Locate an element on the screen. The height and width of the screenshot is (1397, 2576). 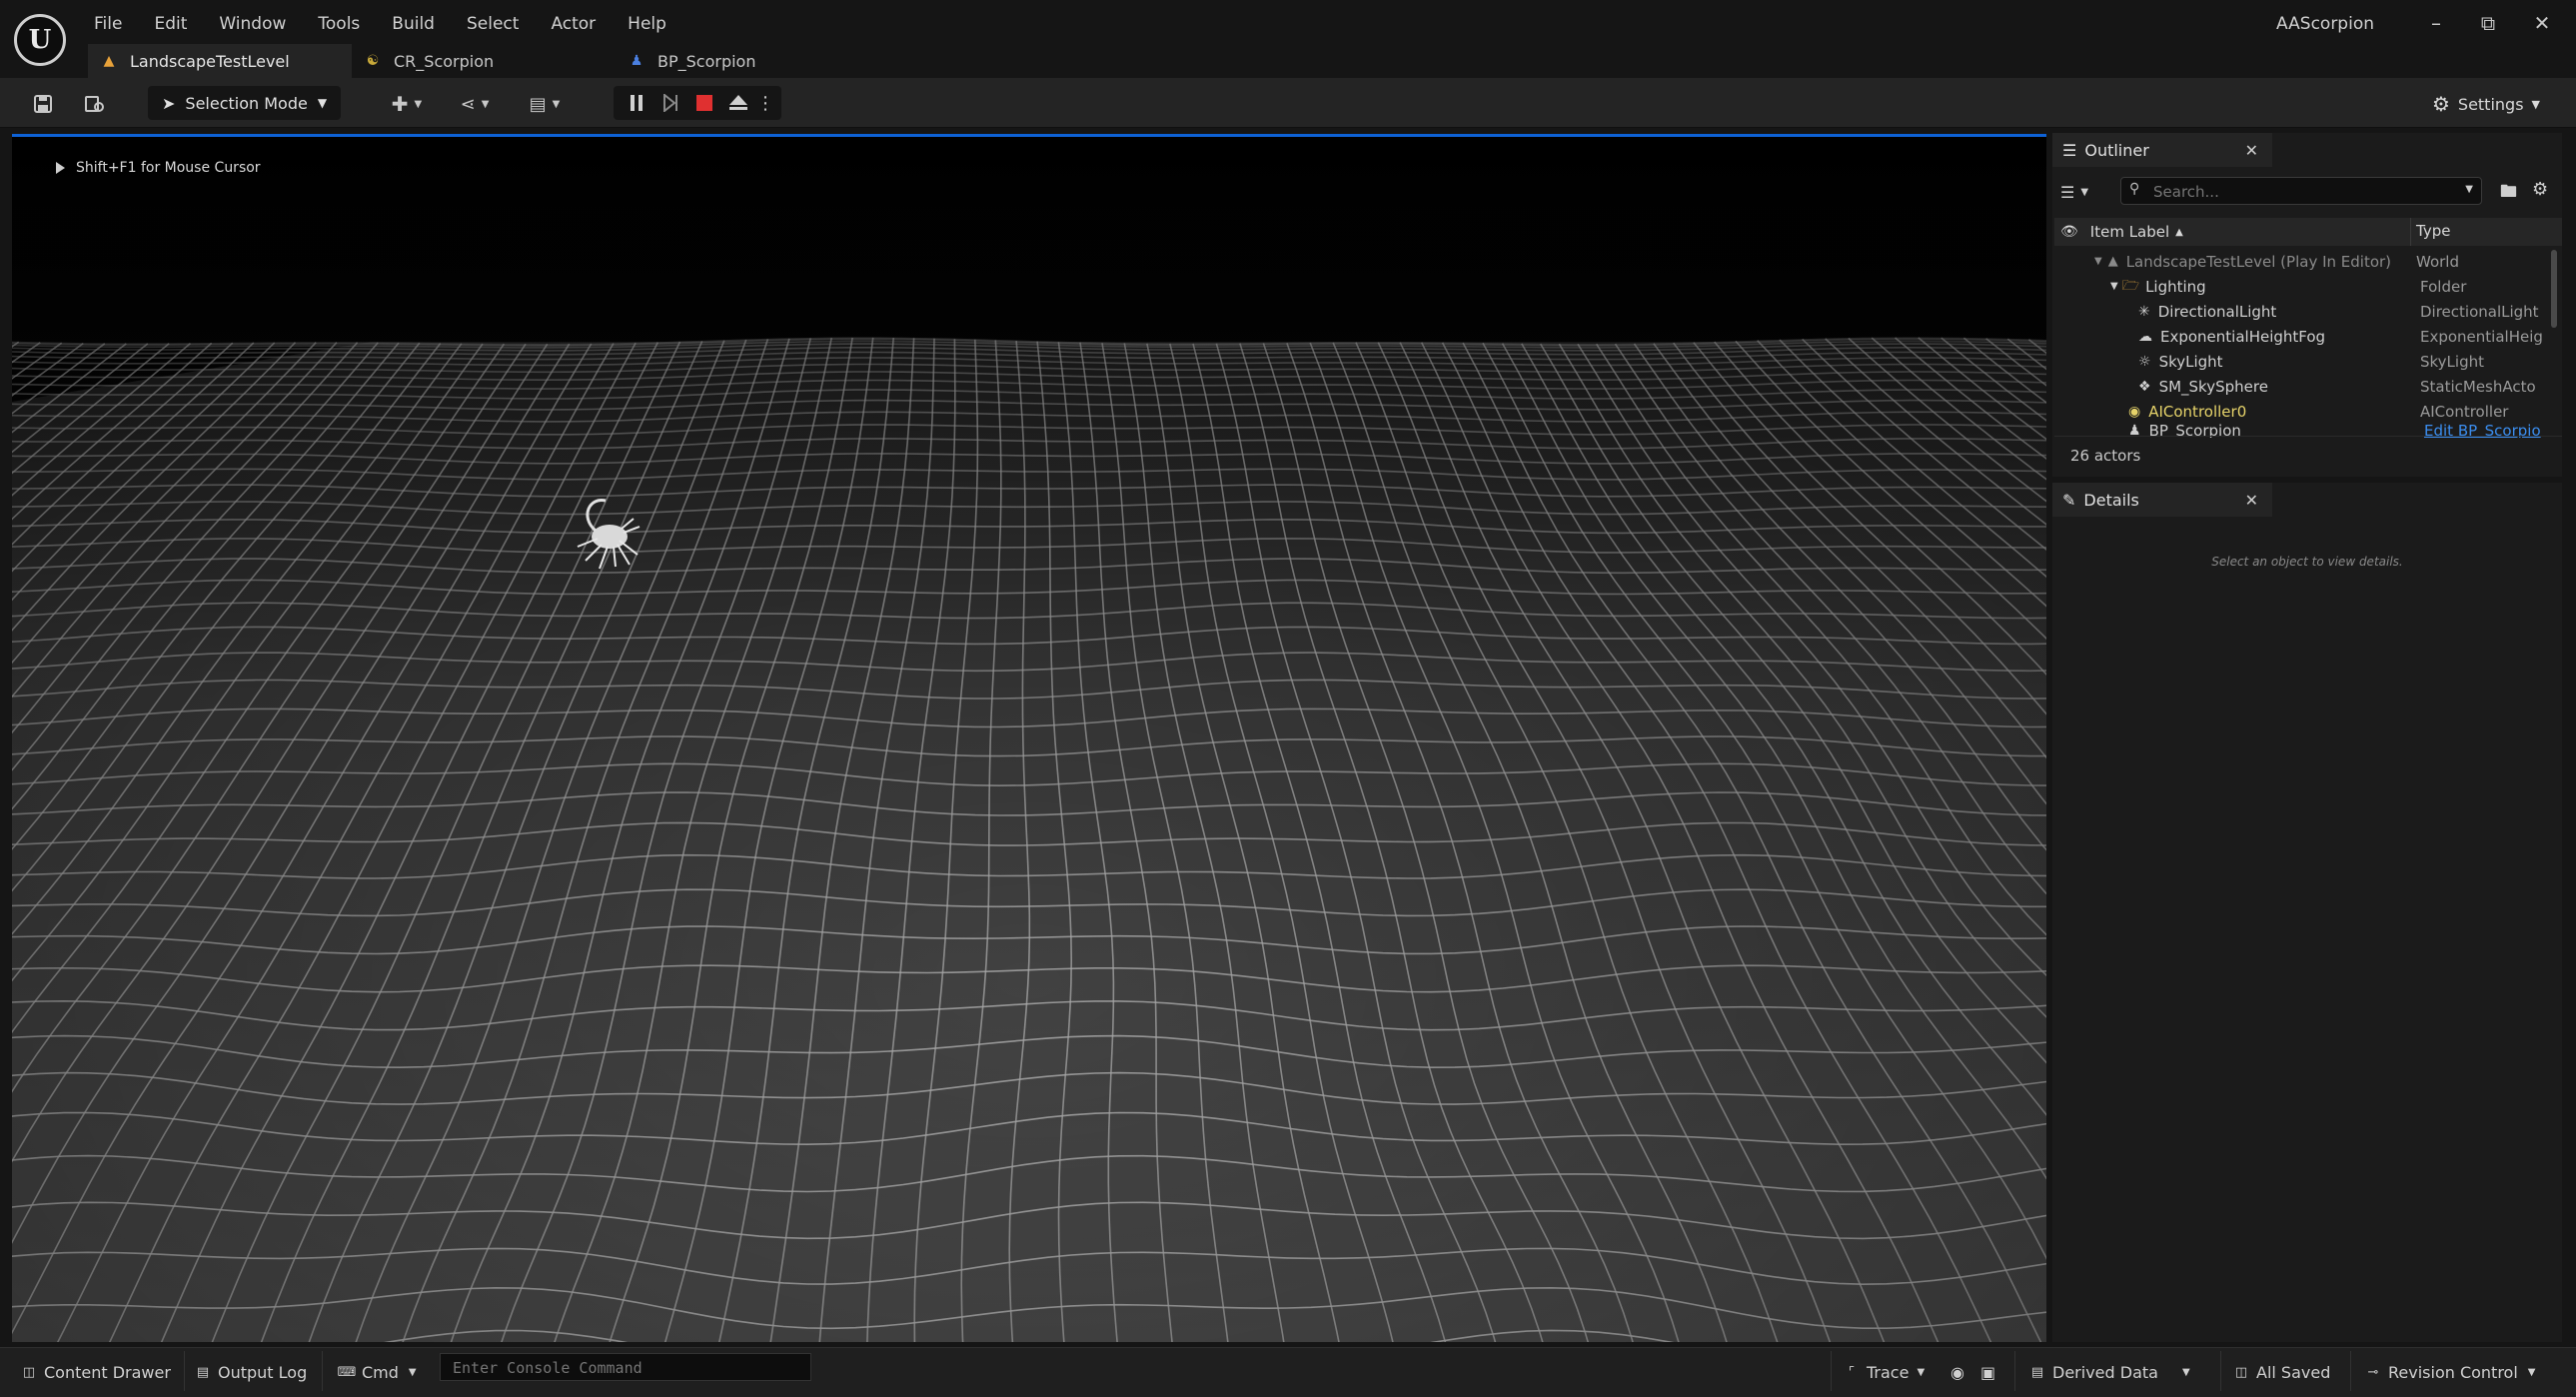
outliner-scrollbar is located at coordinates (2554, 289).